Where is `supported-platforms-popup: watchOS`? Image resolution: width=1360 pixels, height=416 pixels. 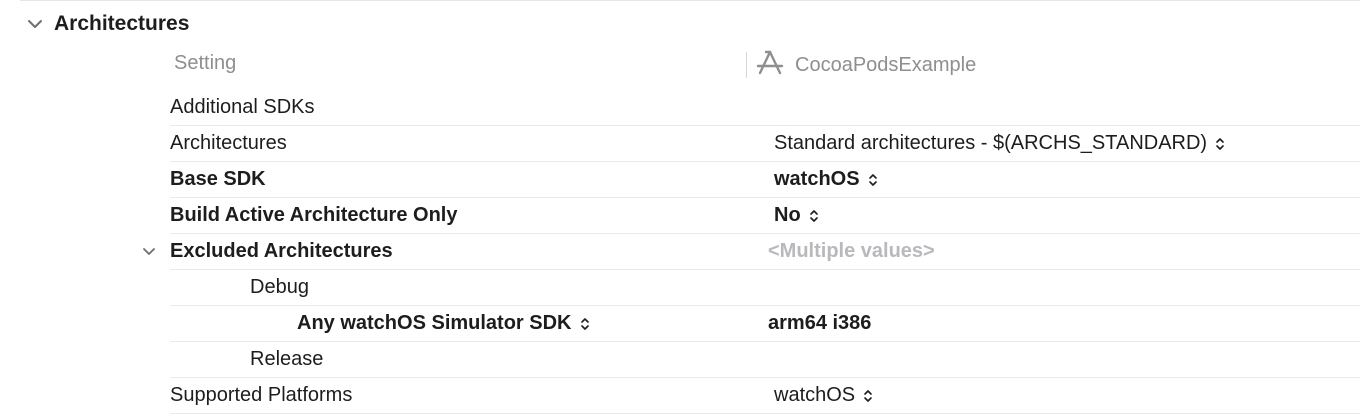
supported-platforms-popup: watchOS is located at coordinates (823, 395).